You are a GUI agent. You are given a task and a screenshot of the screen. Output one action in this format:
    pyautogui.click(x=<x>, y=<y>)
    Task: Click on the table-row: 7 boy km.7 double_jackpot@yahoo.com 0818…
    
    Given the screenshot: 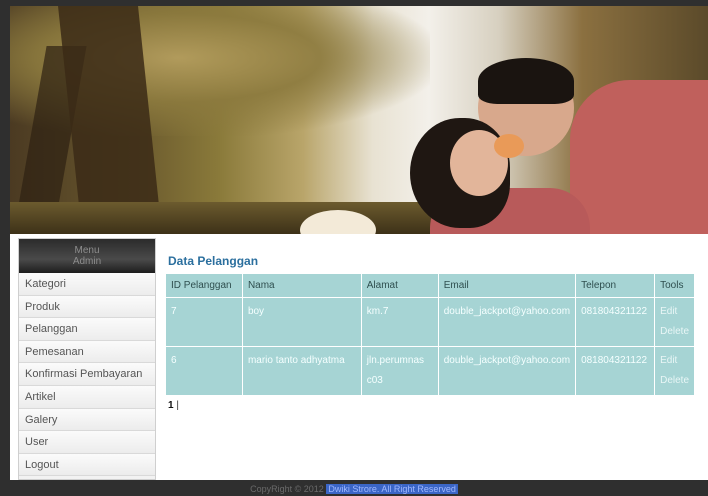 What is the action you would take?
    pyautogui.click(x=430, y=322)
    